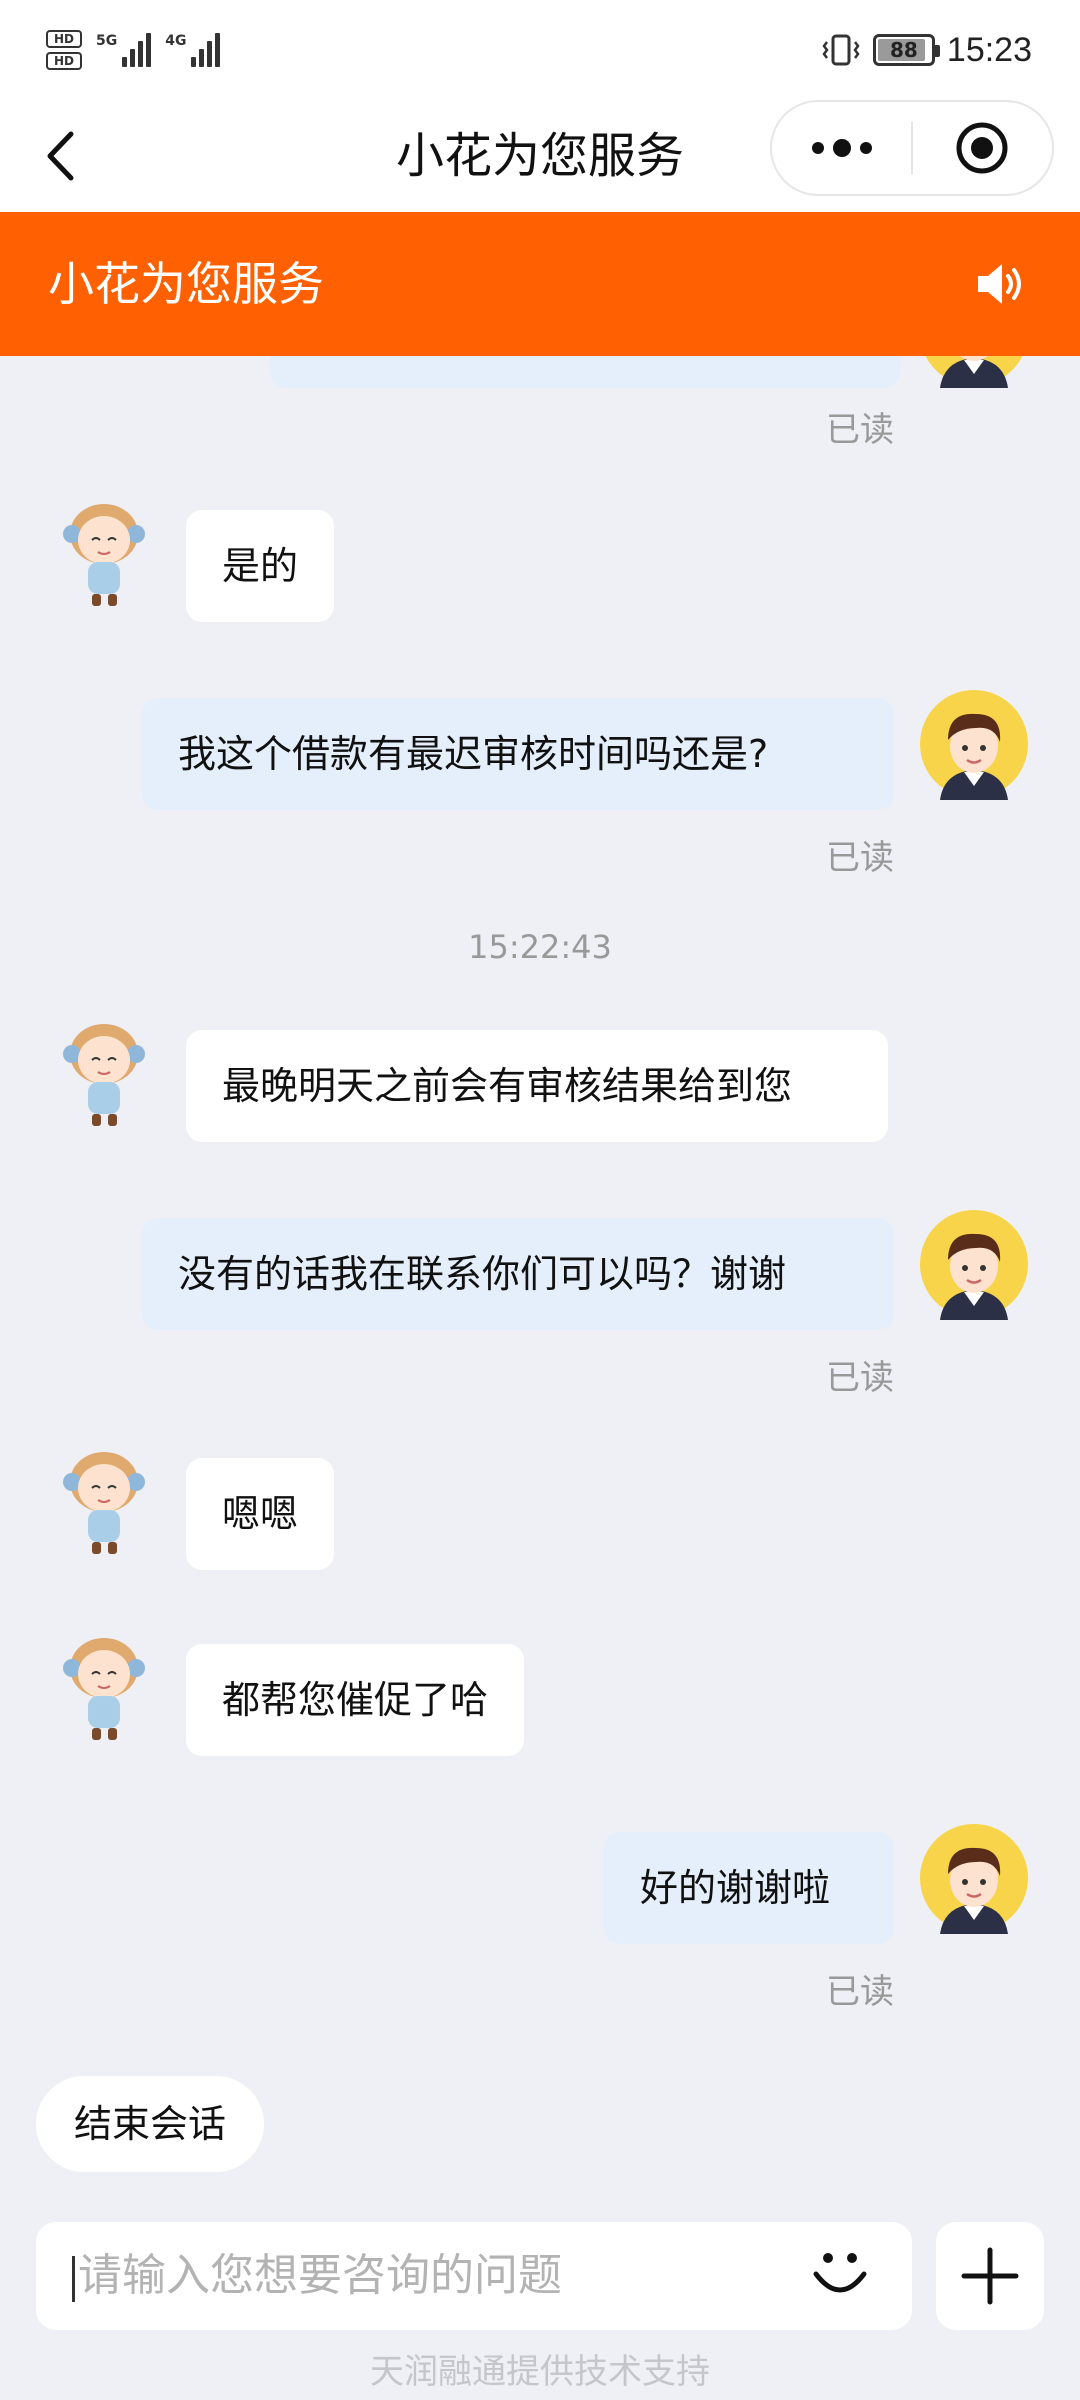 The width and height of the screenshot is (1080, 2400). I want to click on target-circle-icon, so click(982, 148).